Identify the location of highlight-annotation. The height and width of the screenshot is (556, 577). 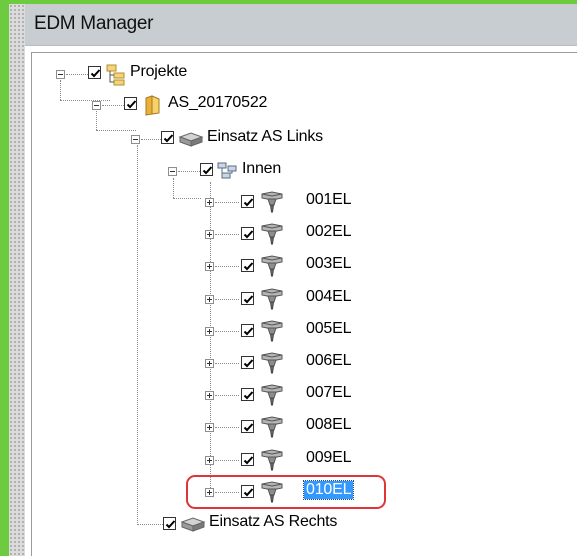
(286, 492).